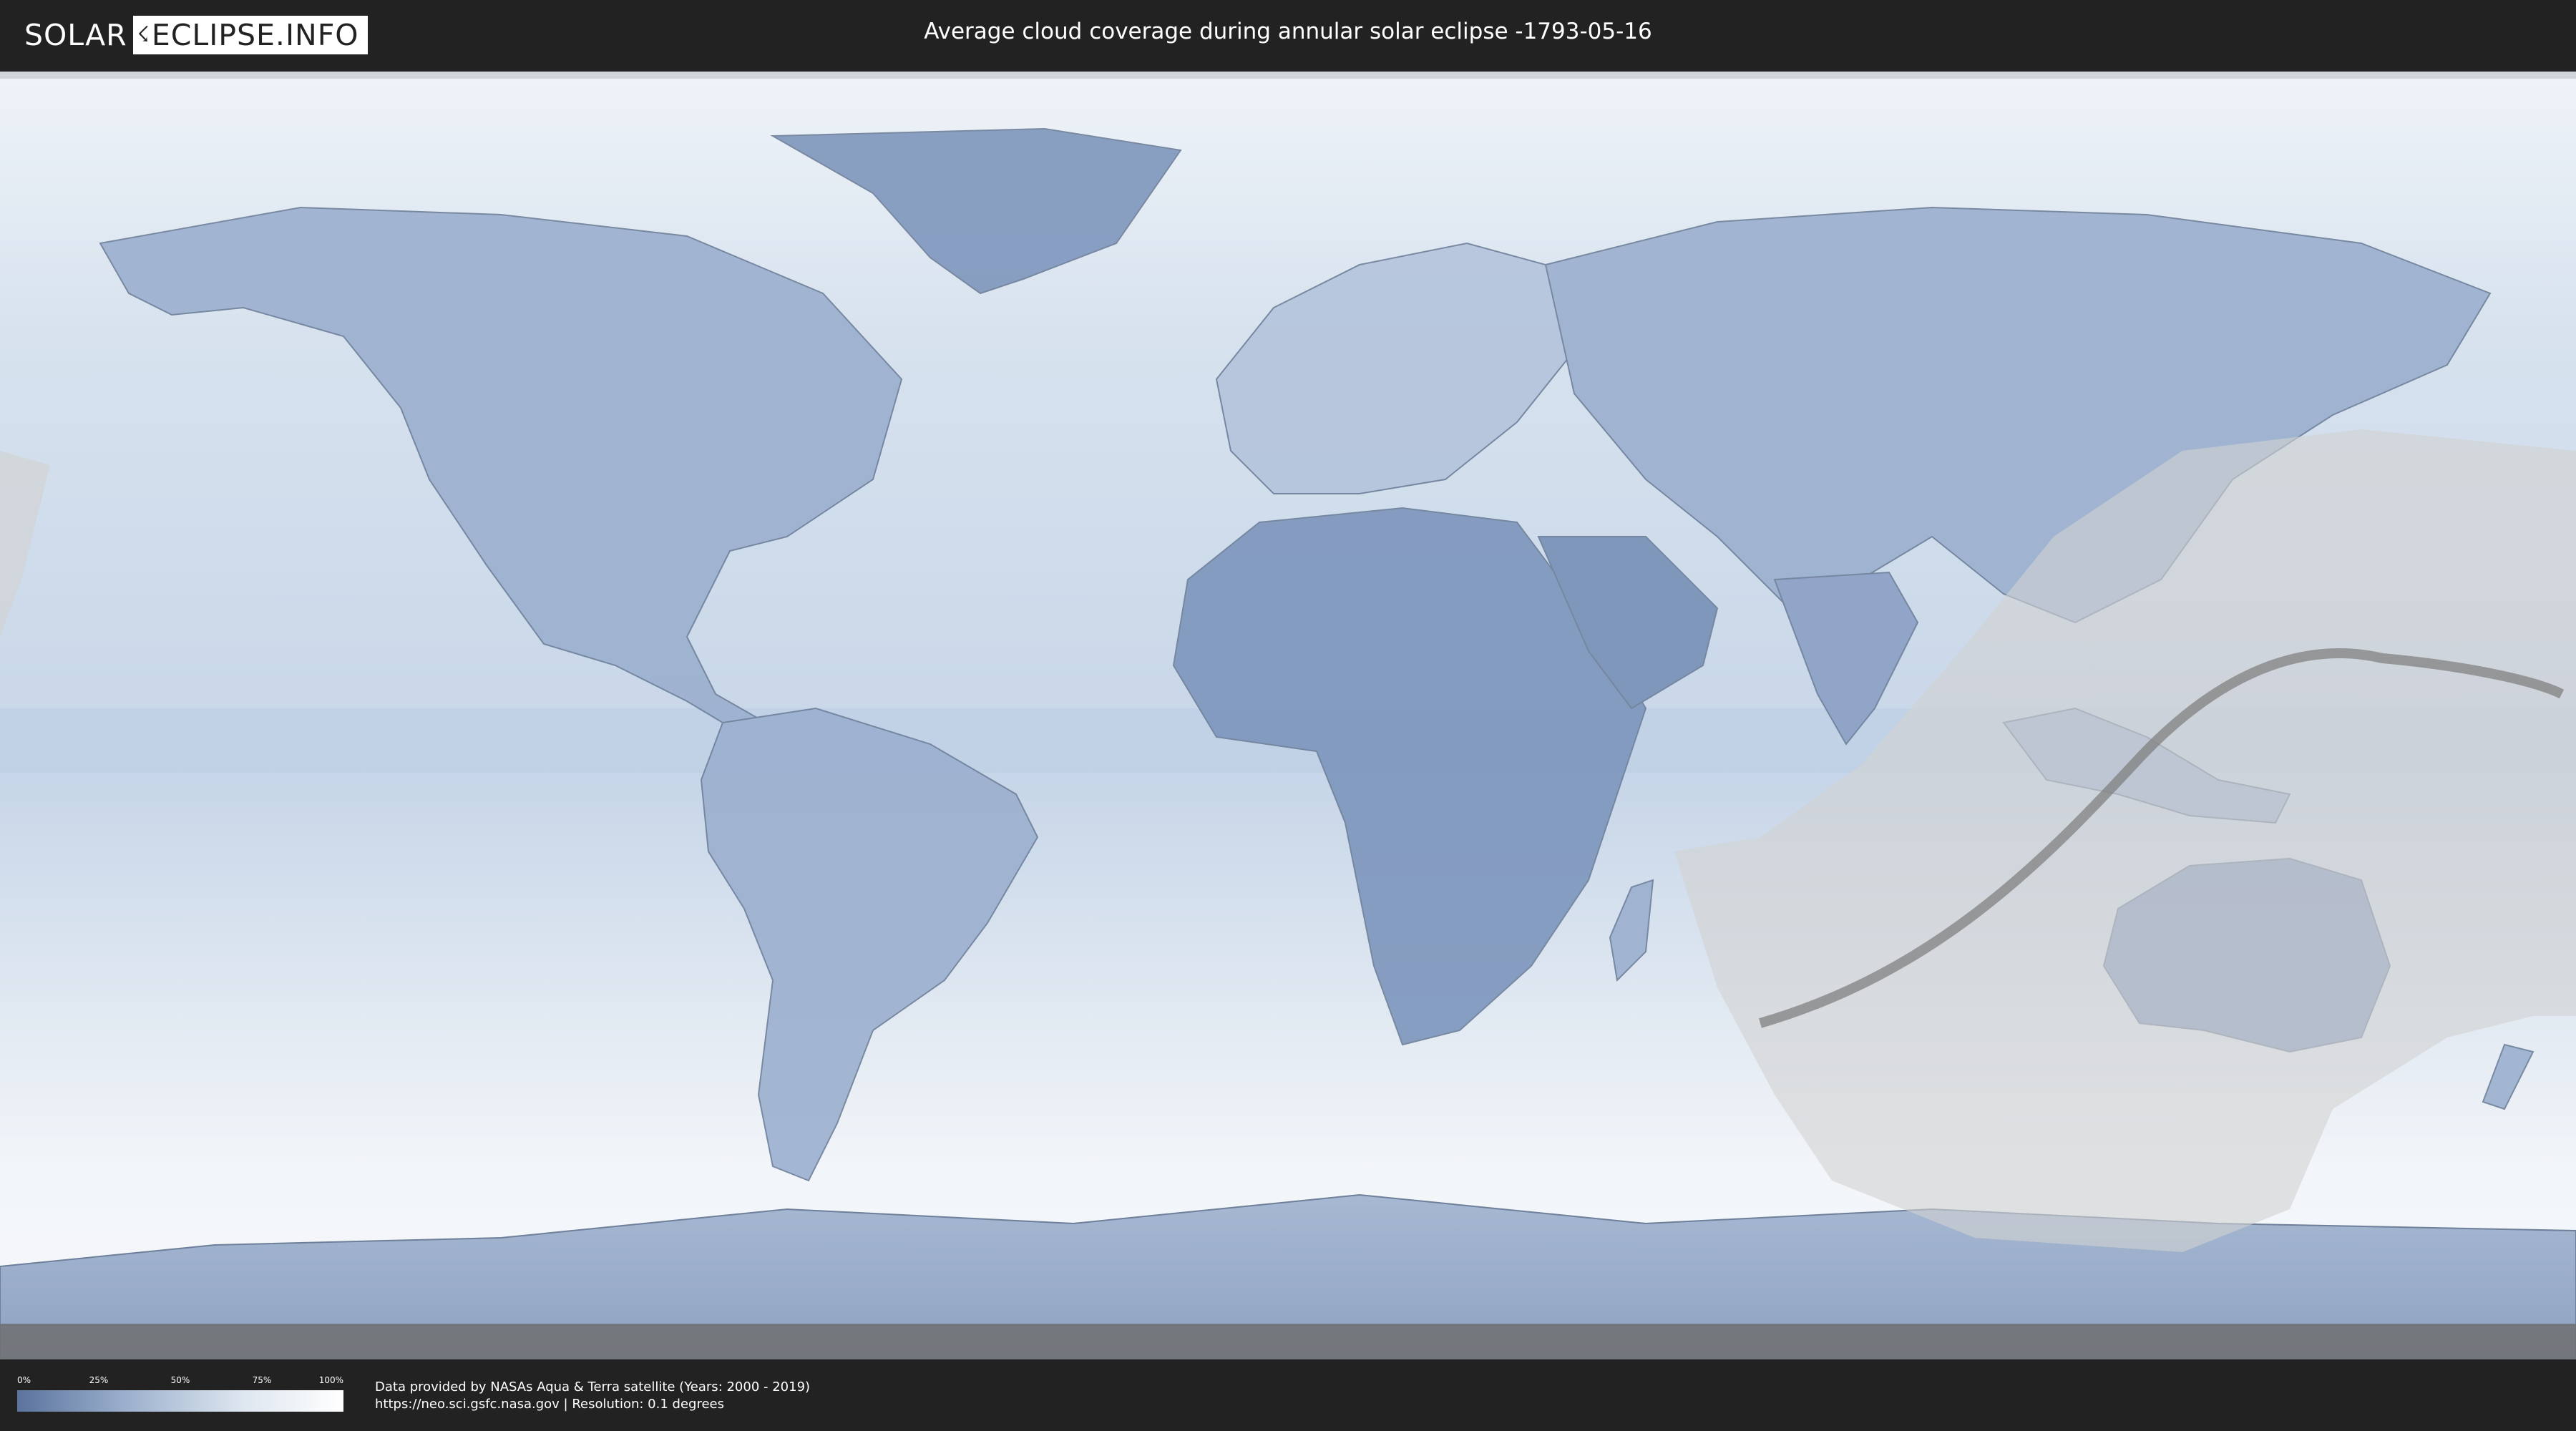 This screenshot has width=2576, height=1431. I want to click on legend-tick: 100%, so click(330, 1380).